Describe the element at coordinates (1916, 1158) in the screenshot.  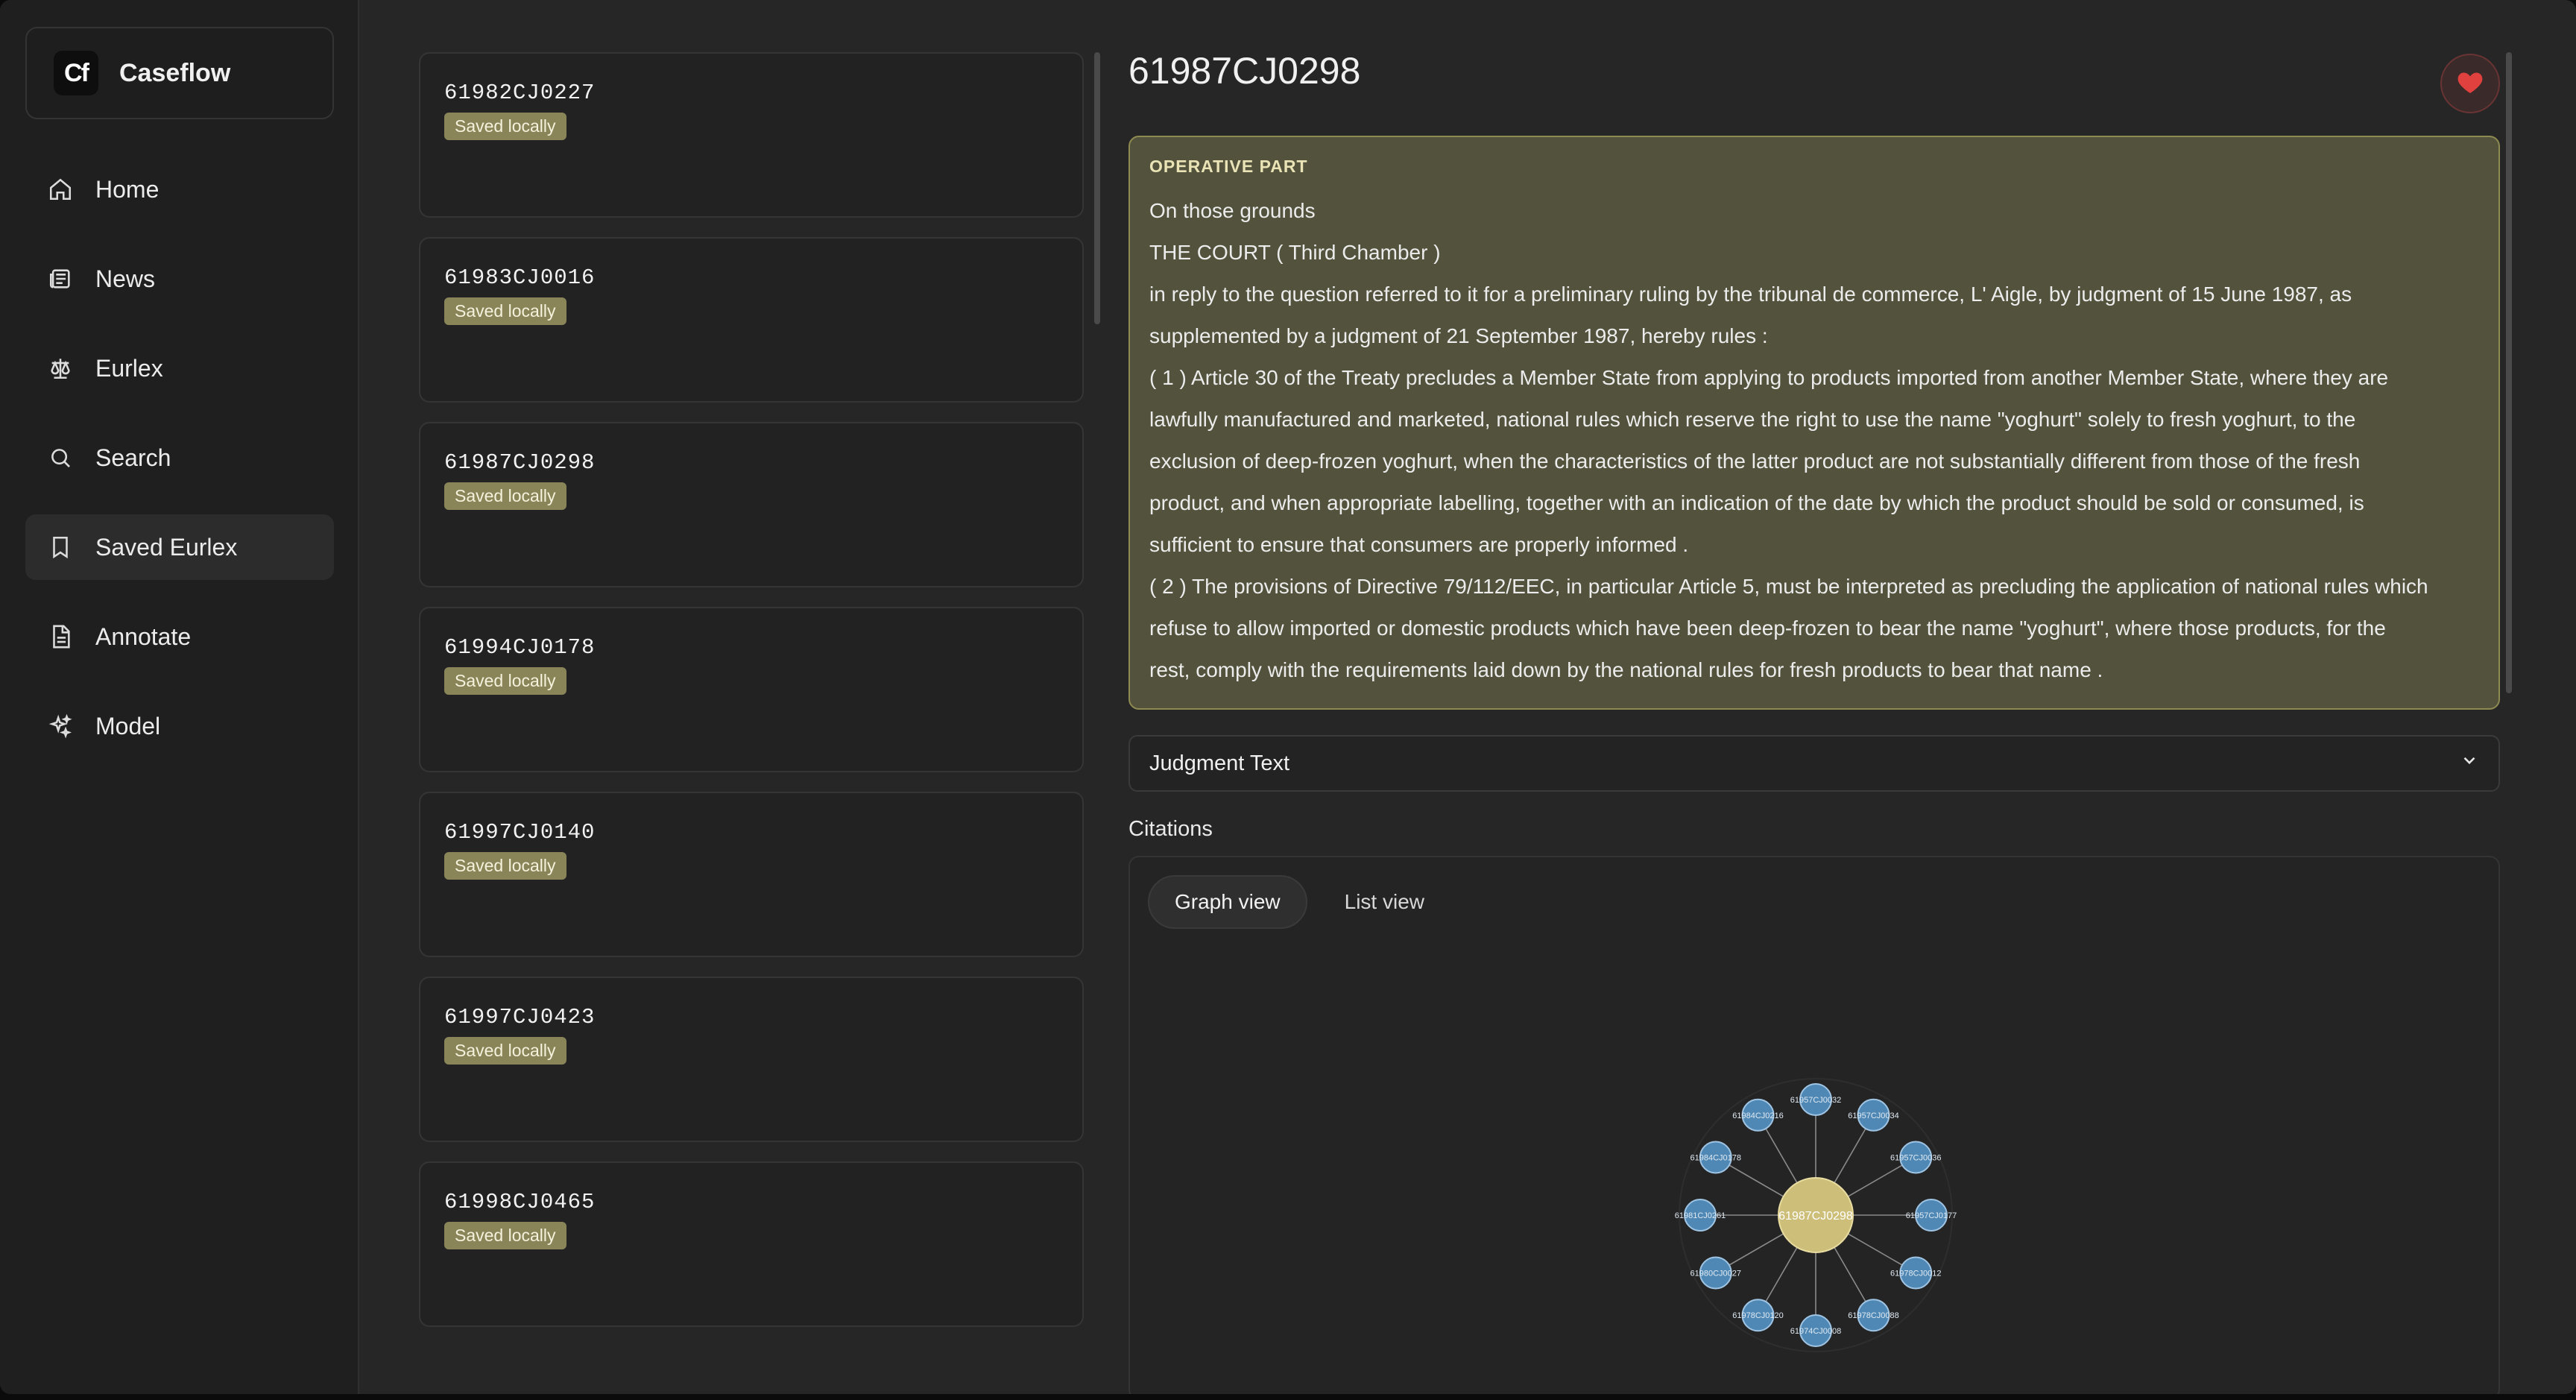
I see `citation-node-label: 61957CJ0036` at that location.